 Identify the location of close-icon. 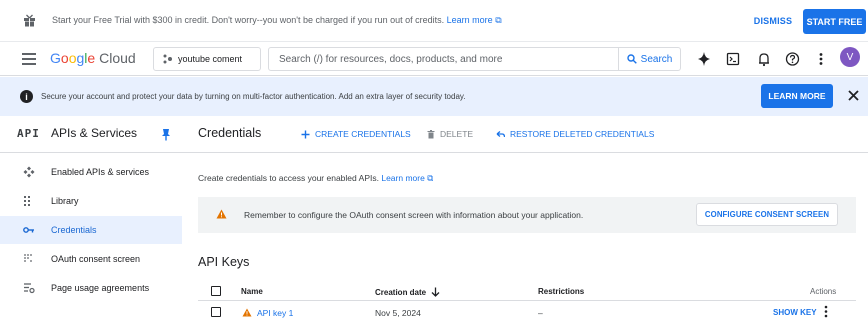
(853, 95).